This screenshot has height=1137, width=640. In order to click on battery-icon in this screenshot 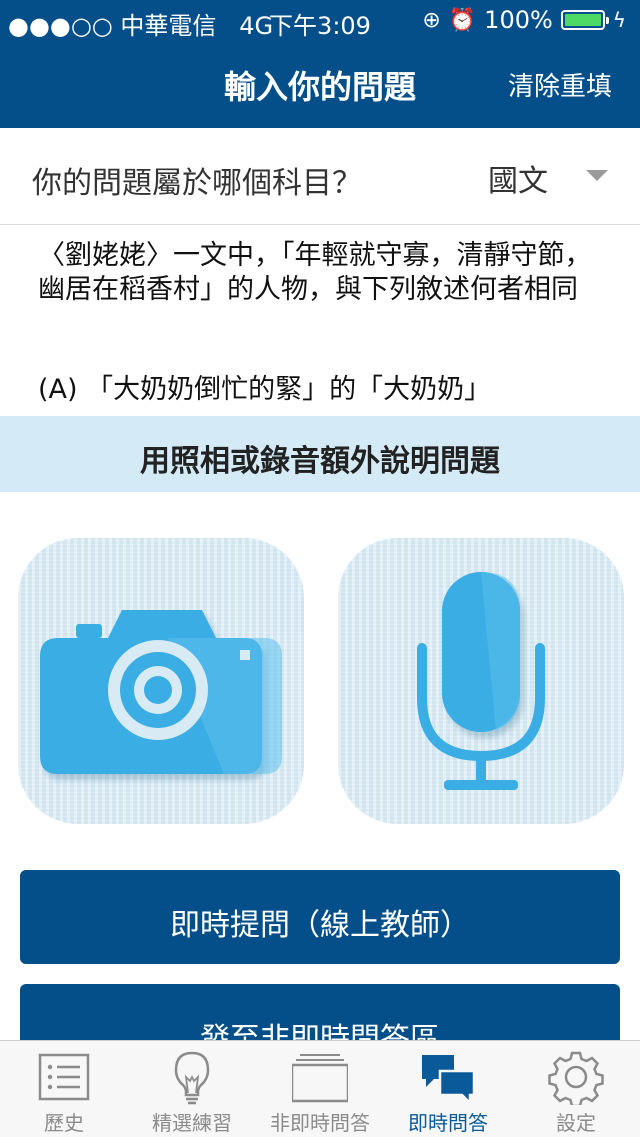, I will do `click(584, 20)`.